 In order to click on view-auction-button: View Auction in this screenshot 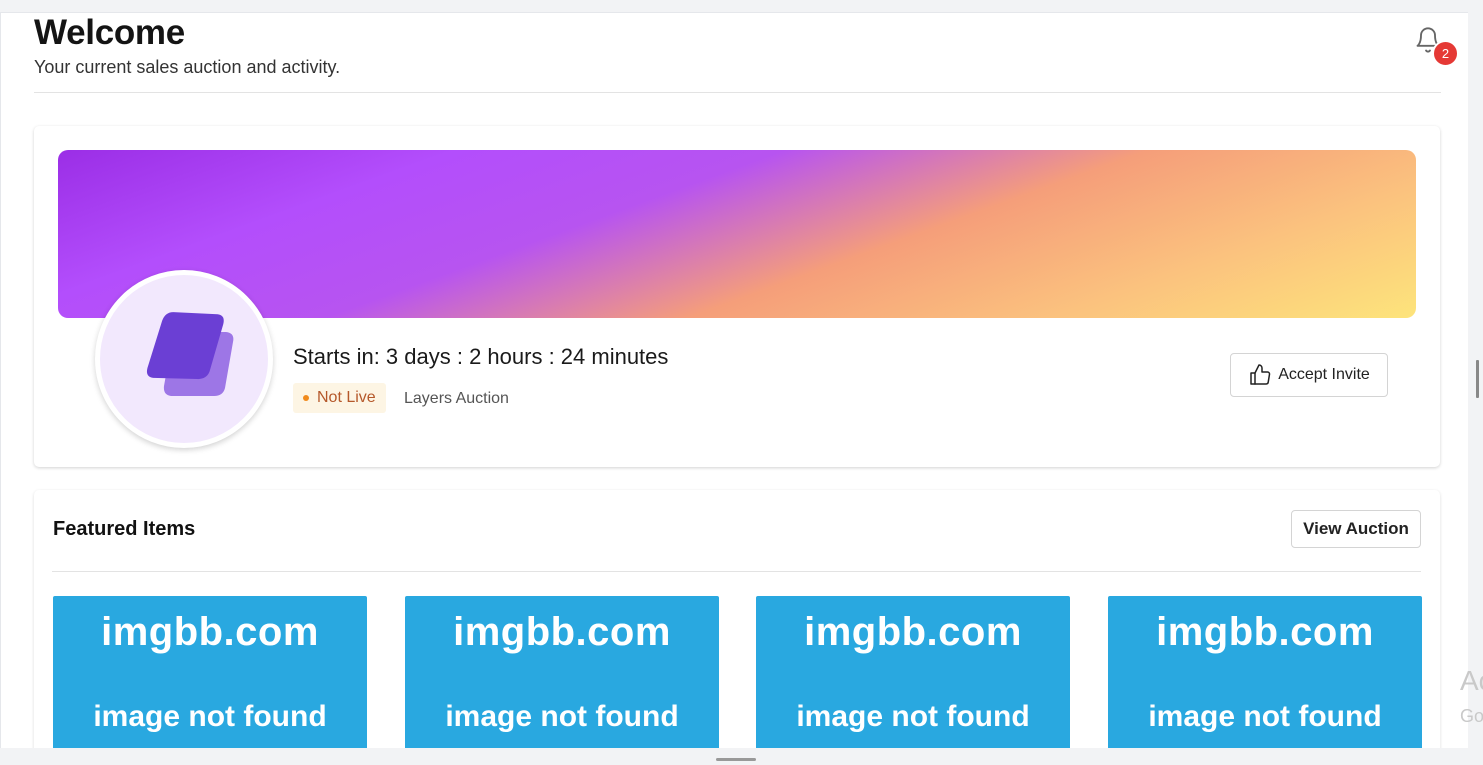, I will do `click(1356, 529)`.